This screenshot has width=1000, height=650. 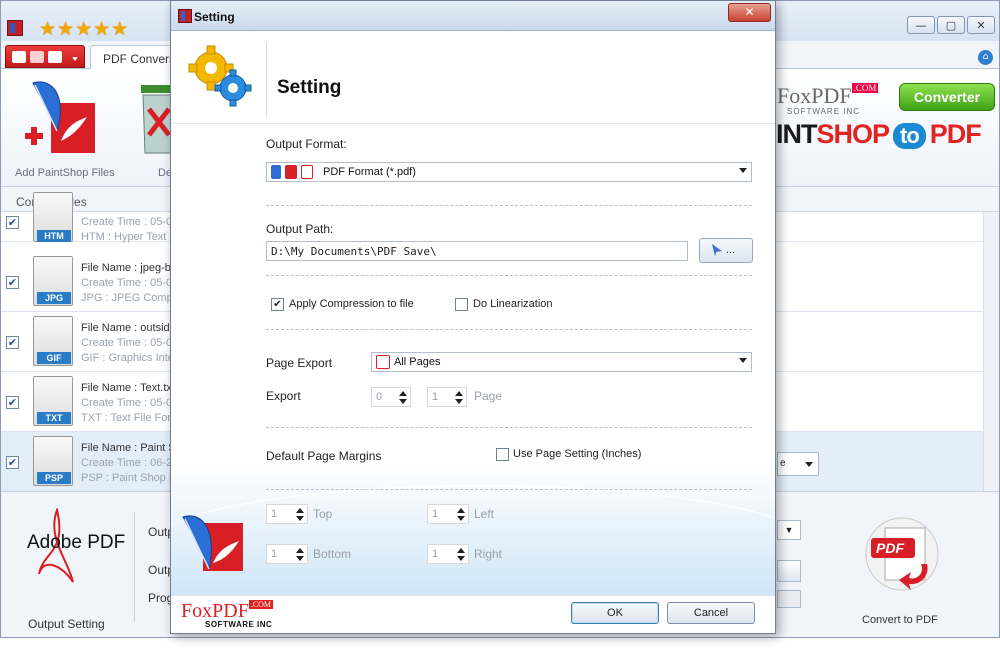 What do you see at coordinates (127, 268) in the screenshot?
I see `file-name: File Name : jpeg-bi` at bounding box center [127, 268].